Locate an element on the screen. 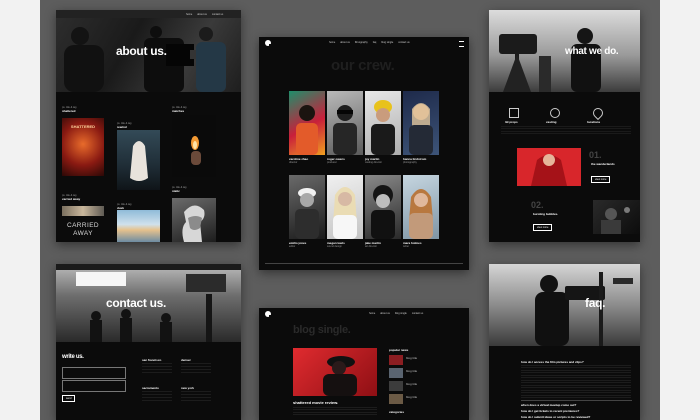 The image size is (700, 420). portrait-1-figure is located at coordinates (307, 130).